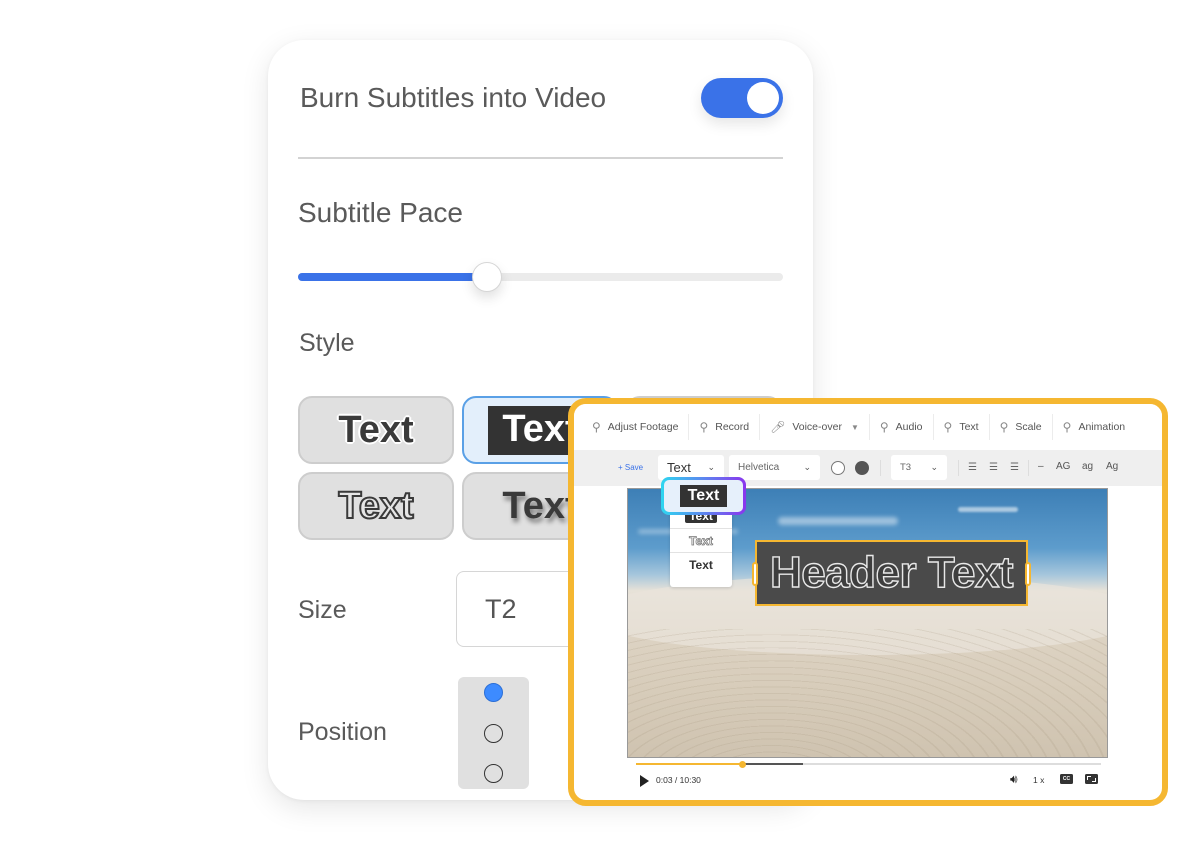 The height and width of the screenshot is (860, 1200). I want to click on save-button: + Save, so click(630, 467).